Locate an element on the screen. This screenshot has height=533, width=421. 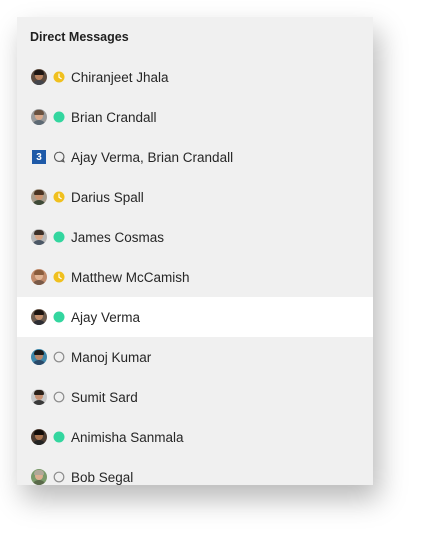
dm-name: James Cosmas is located at coordinates (118, 237).